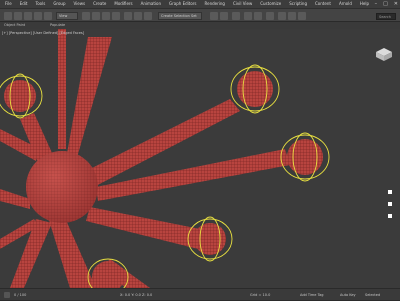 The height and width of the screenshot is (301, 400). What do you see at coordinates (138, 16) in the screenshot?
I see `rotate-icon` at bounding box center [138, 16].